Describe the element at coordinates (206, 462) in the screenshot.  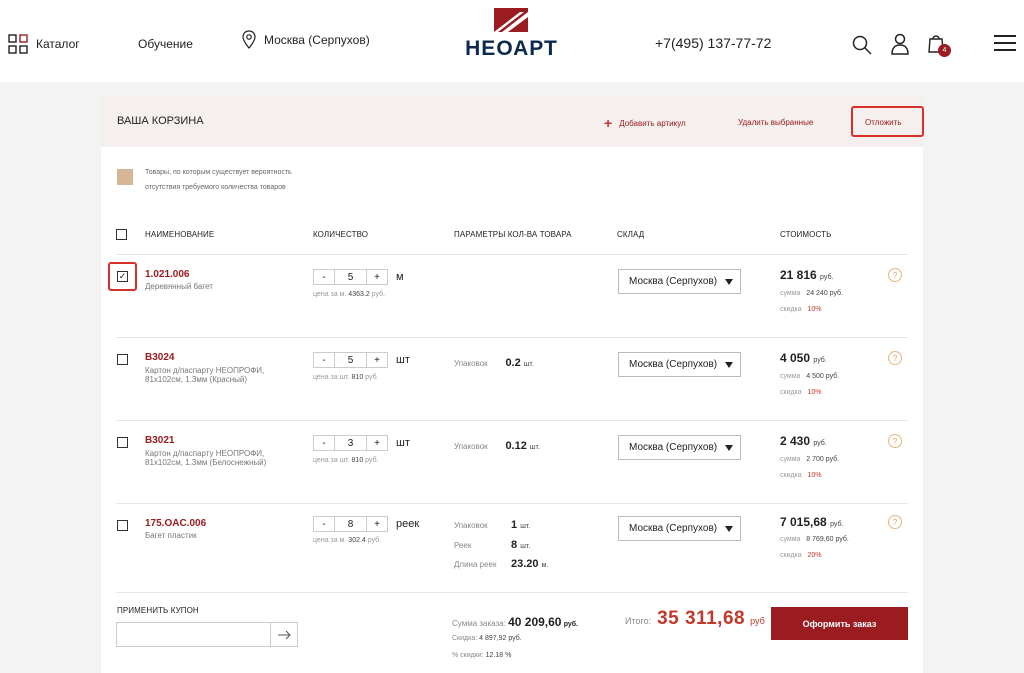
I see `item-desc-line-2: 81х102см, 1.3мм (Белоснежный)` at that location.